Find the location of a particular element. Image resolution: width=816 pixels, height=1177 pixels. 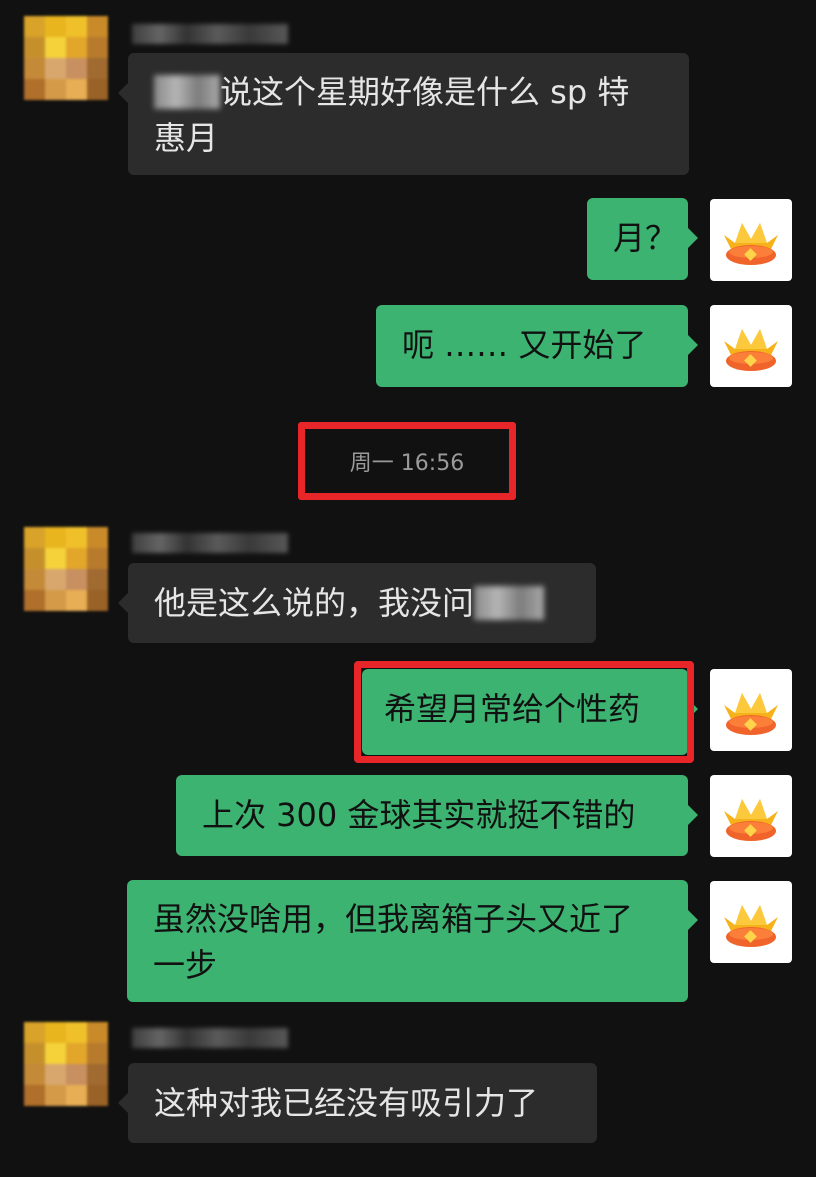

message-bubble-outgoing: 上次 300 金球其实就挺不错的 is located at coordinates (437, 815).